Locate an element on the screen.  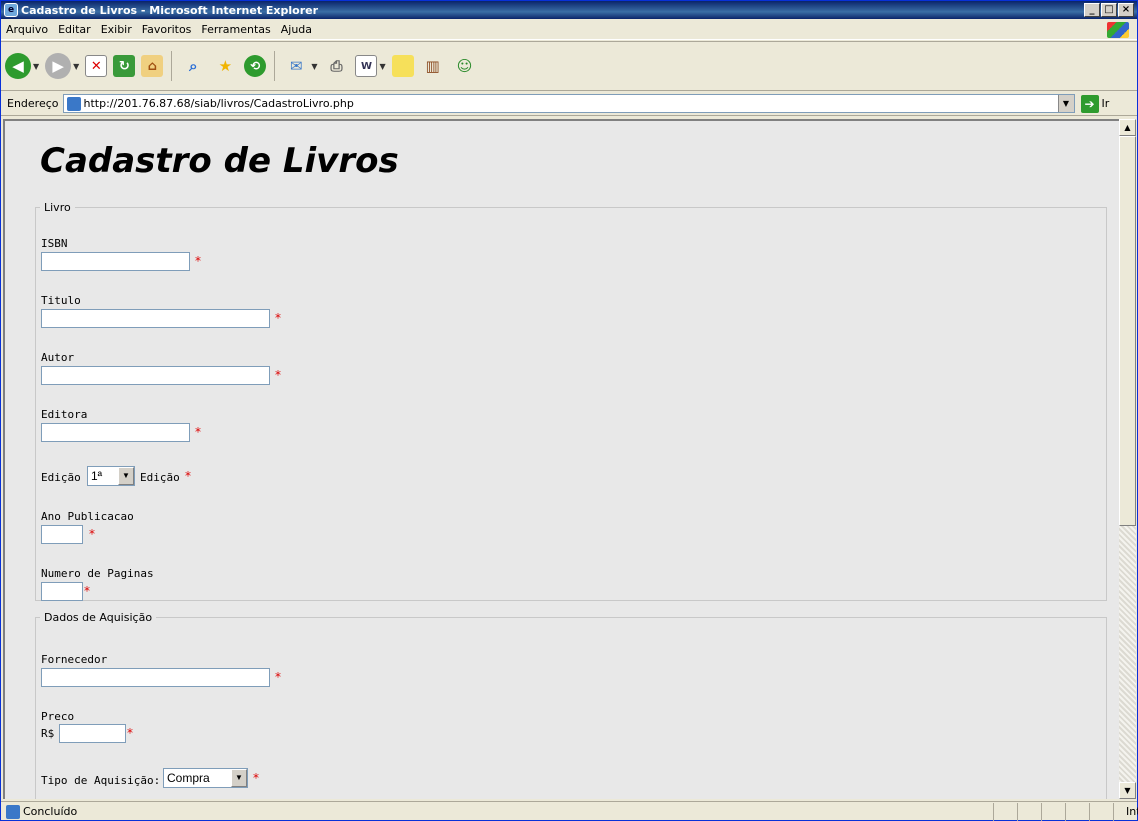
vertical-scrollbar: ▲ ▼ is located at coordinates (1127, 459).